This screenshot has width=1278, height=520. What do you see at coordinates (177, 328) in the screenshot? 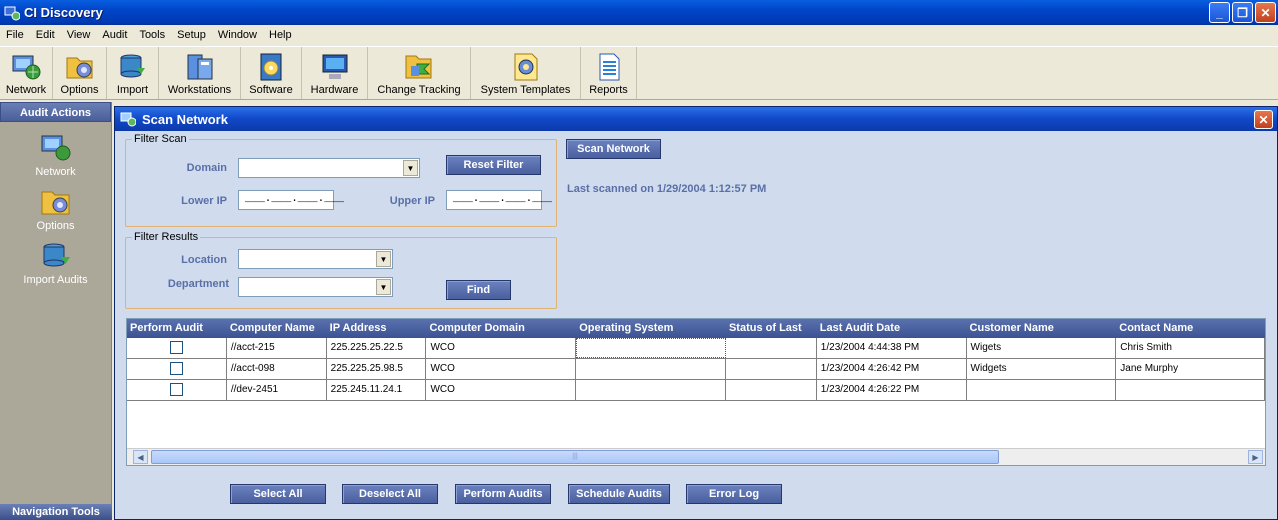
I see `column-header-perform-audit: Perform Audit` at bounding box center [177, 328].